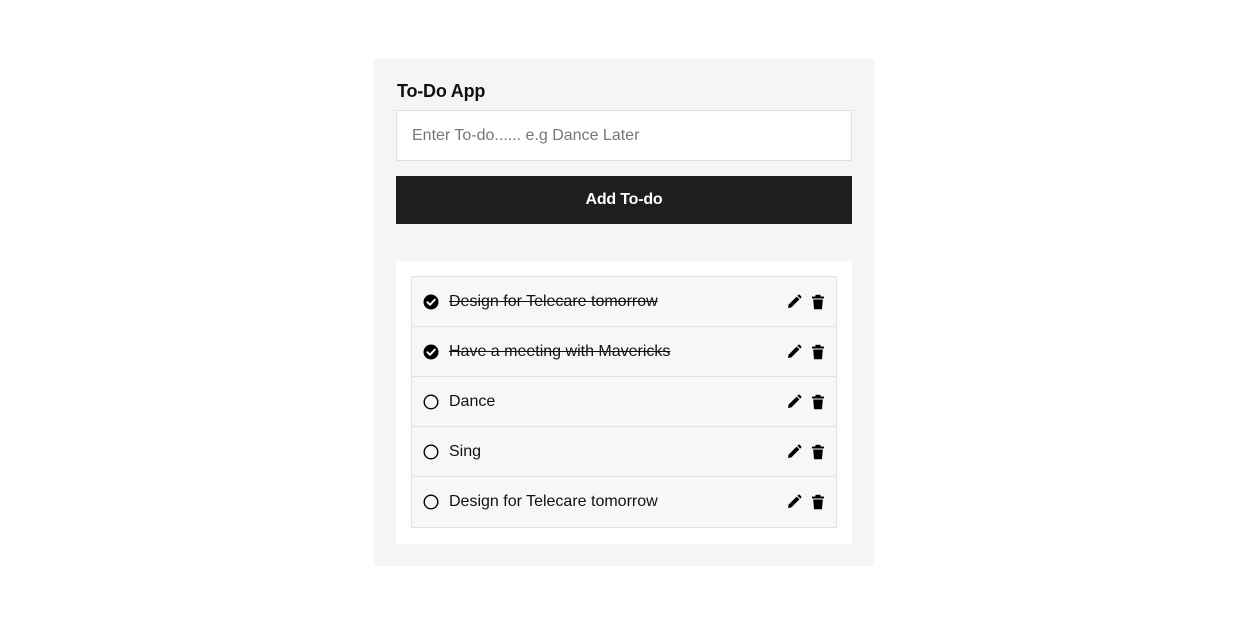 This screenshot has height=623, width=1234. What do you see at coordinates (624, 452) in the screenshot?
I see `todo-item: Sing` at bounding box center [624, 452].